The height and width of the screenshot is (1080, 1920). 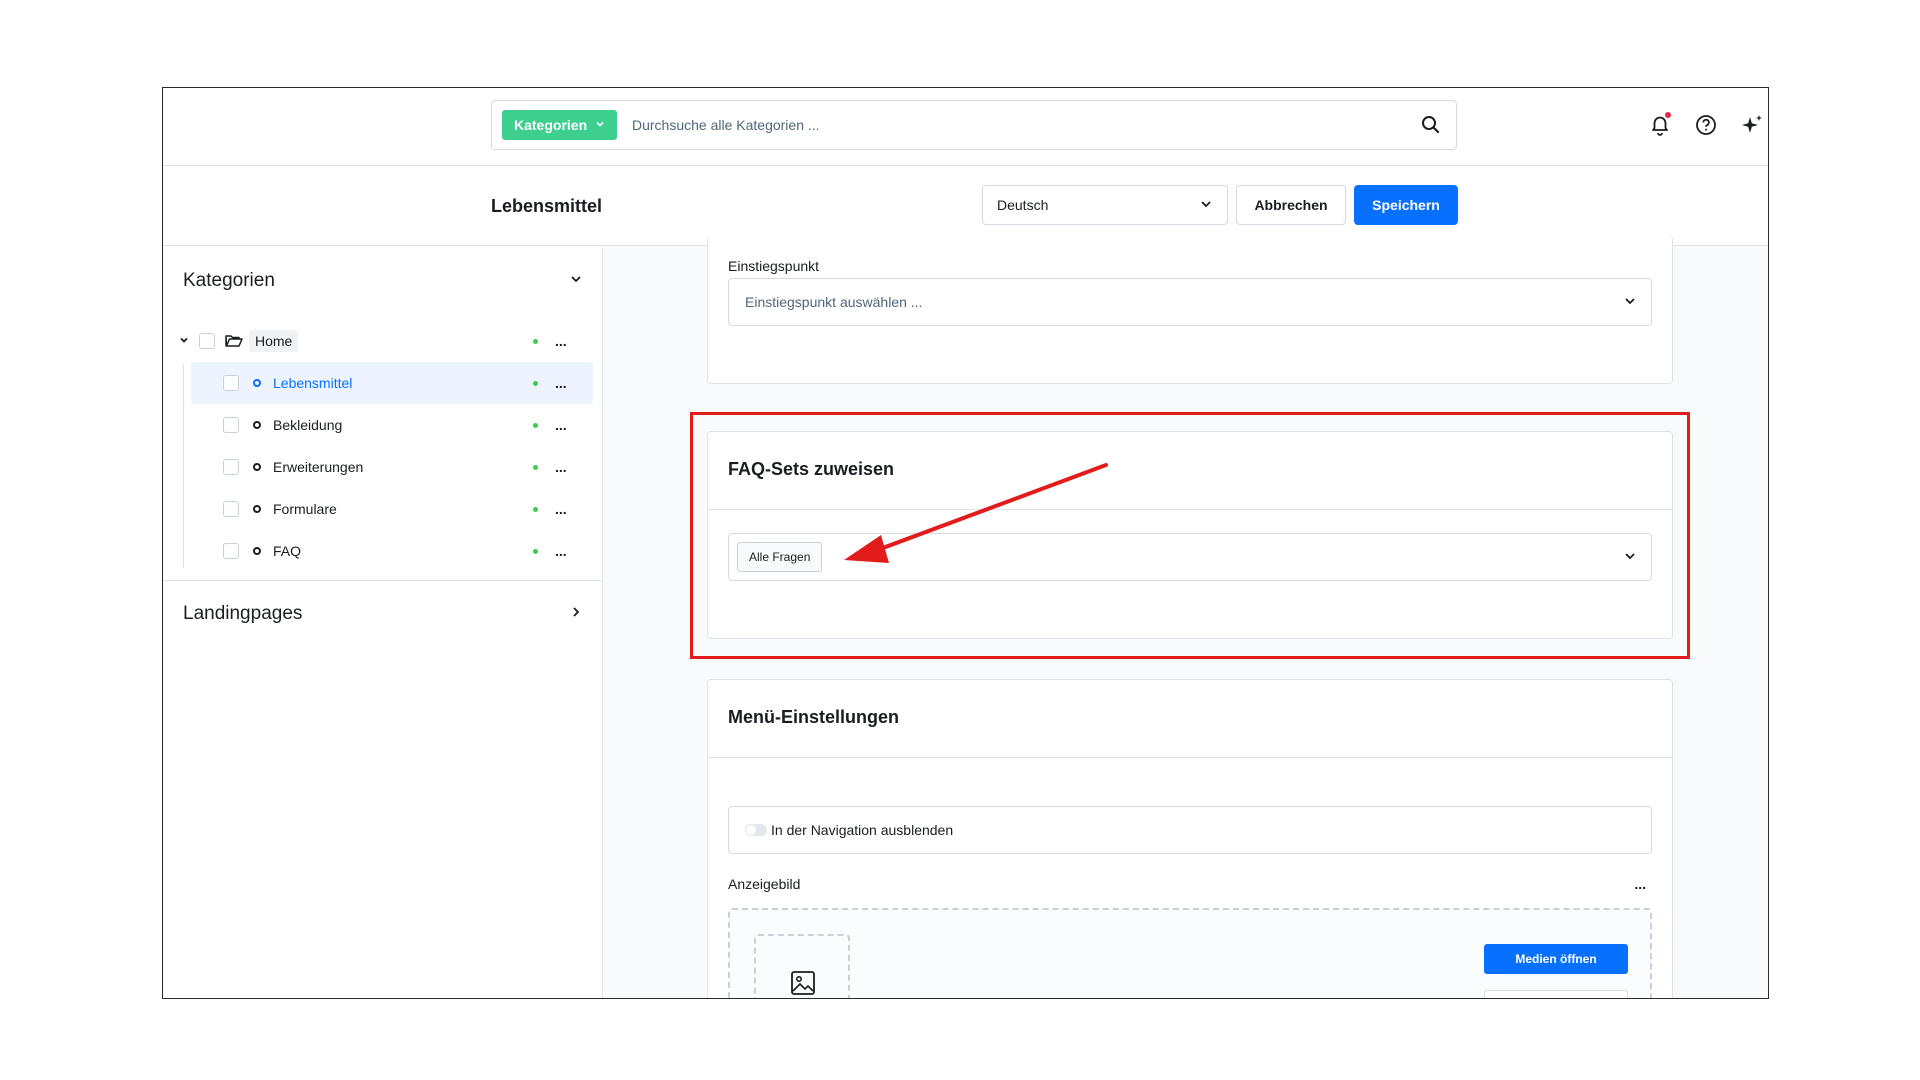 I want to click on card-divider, so click(x=1190, y=757).